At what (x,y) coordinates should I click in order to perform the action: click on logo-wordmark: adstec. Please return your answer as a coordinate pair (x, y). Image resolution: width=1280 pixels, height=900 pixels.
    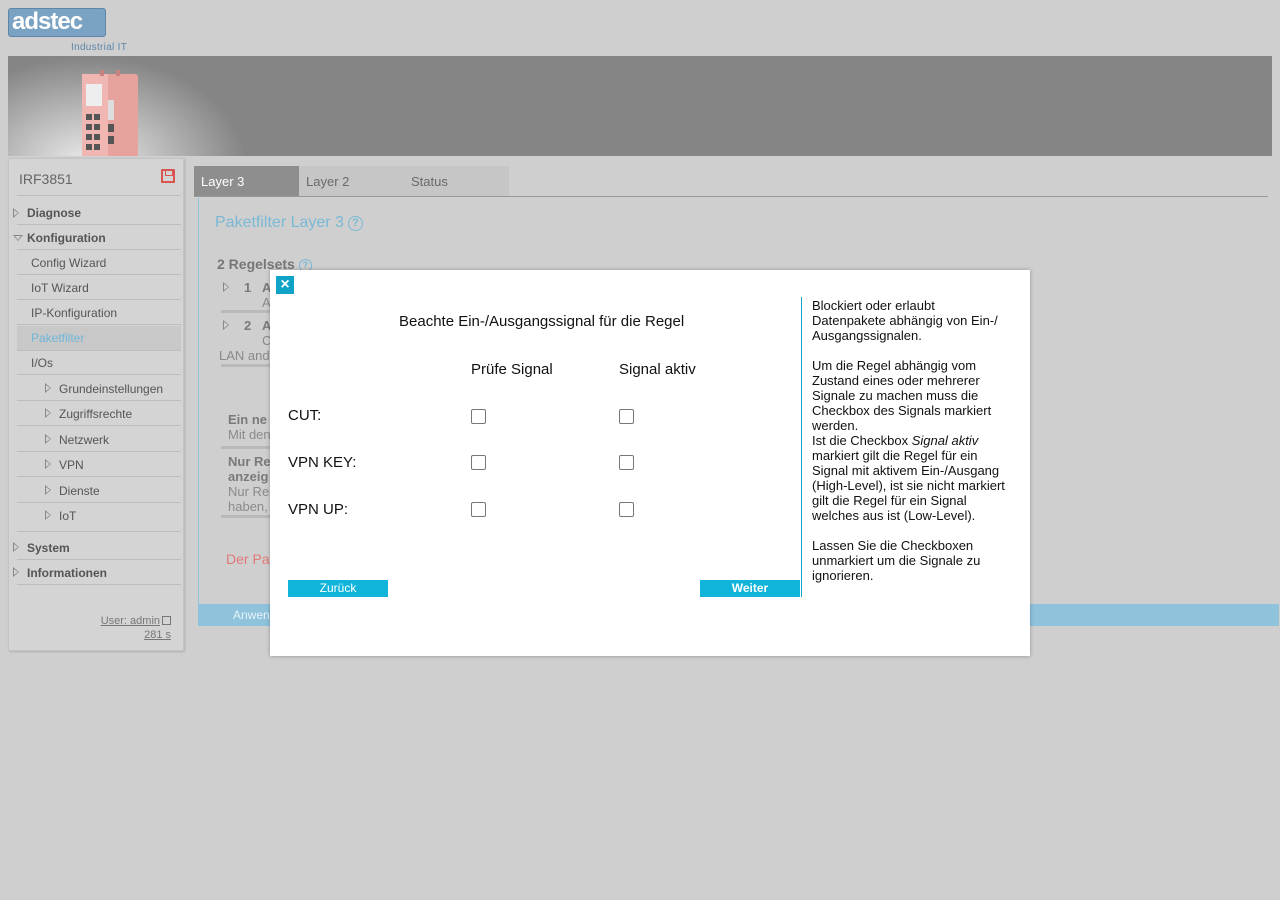
    Looking at the image, I should click on (47, 21).